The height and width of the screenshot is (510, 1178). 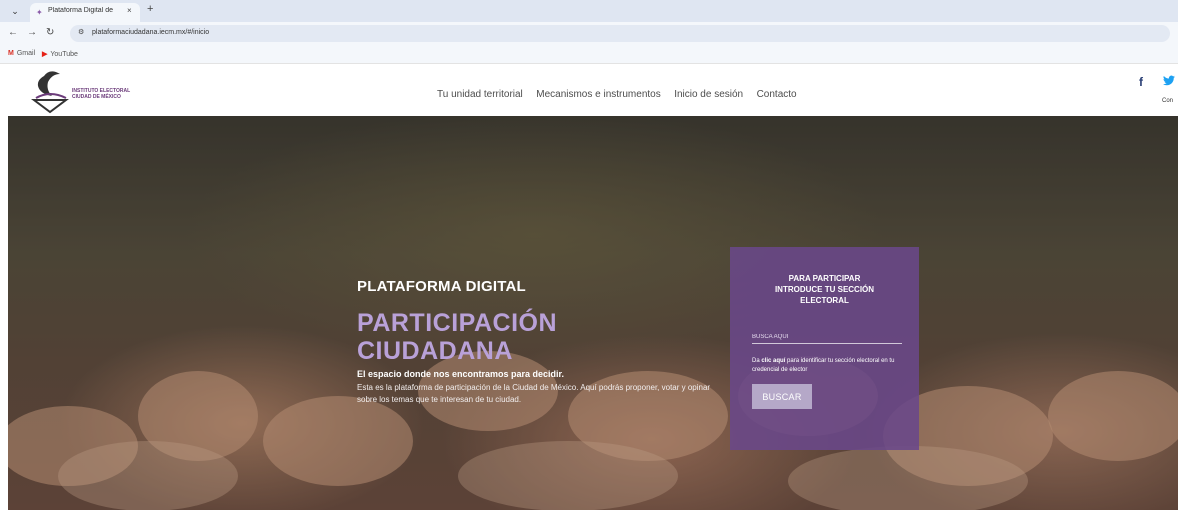 What do you see at coordinates (620, 33) in the screenshot?
I see `url-field: ⚙ plataformaciudadana.iecm.mx/#/inicio` at bounding box center [620, 33].